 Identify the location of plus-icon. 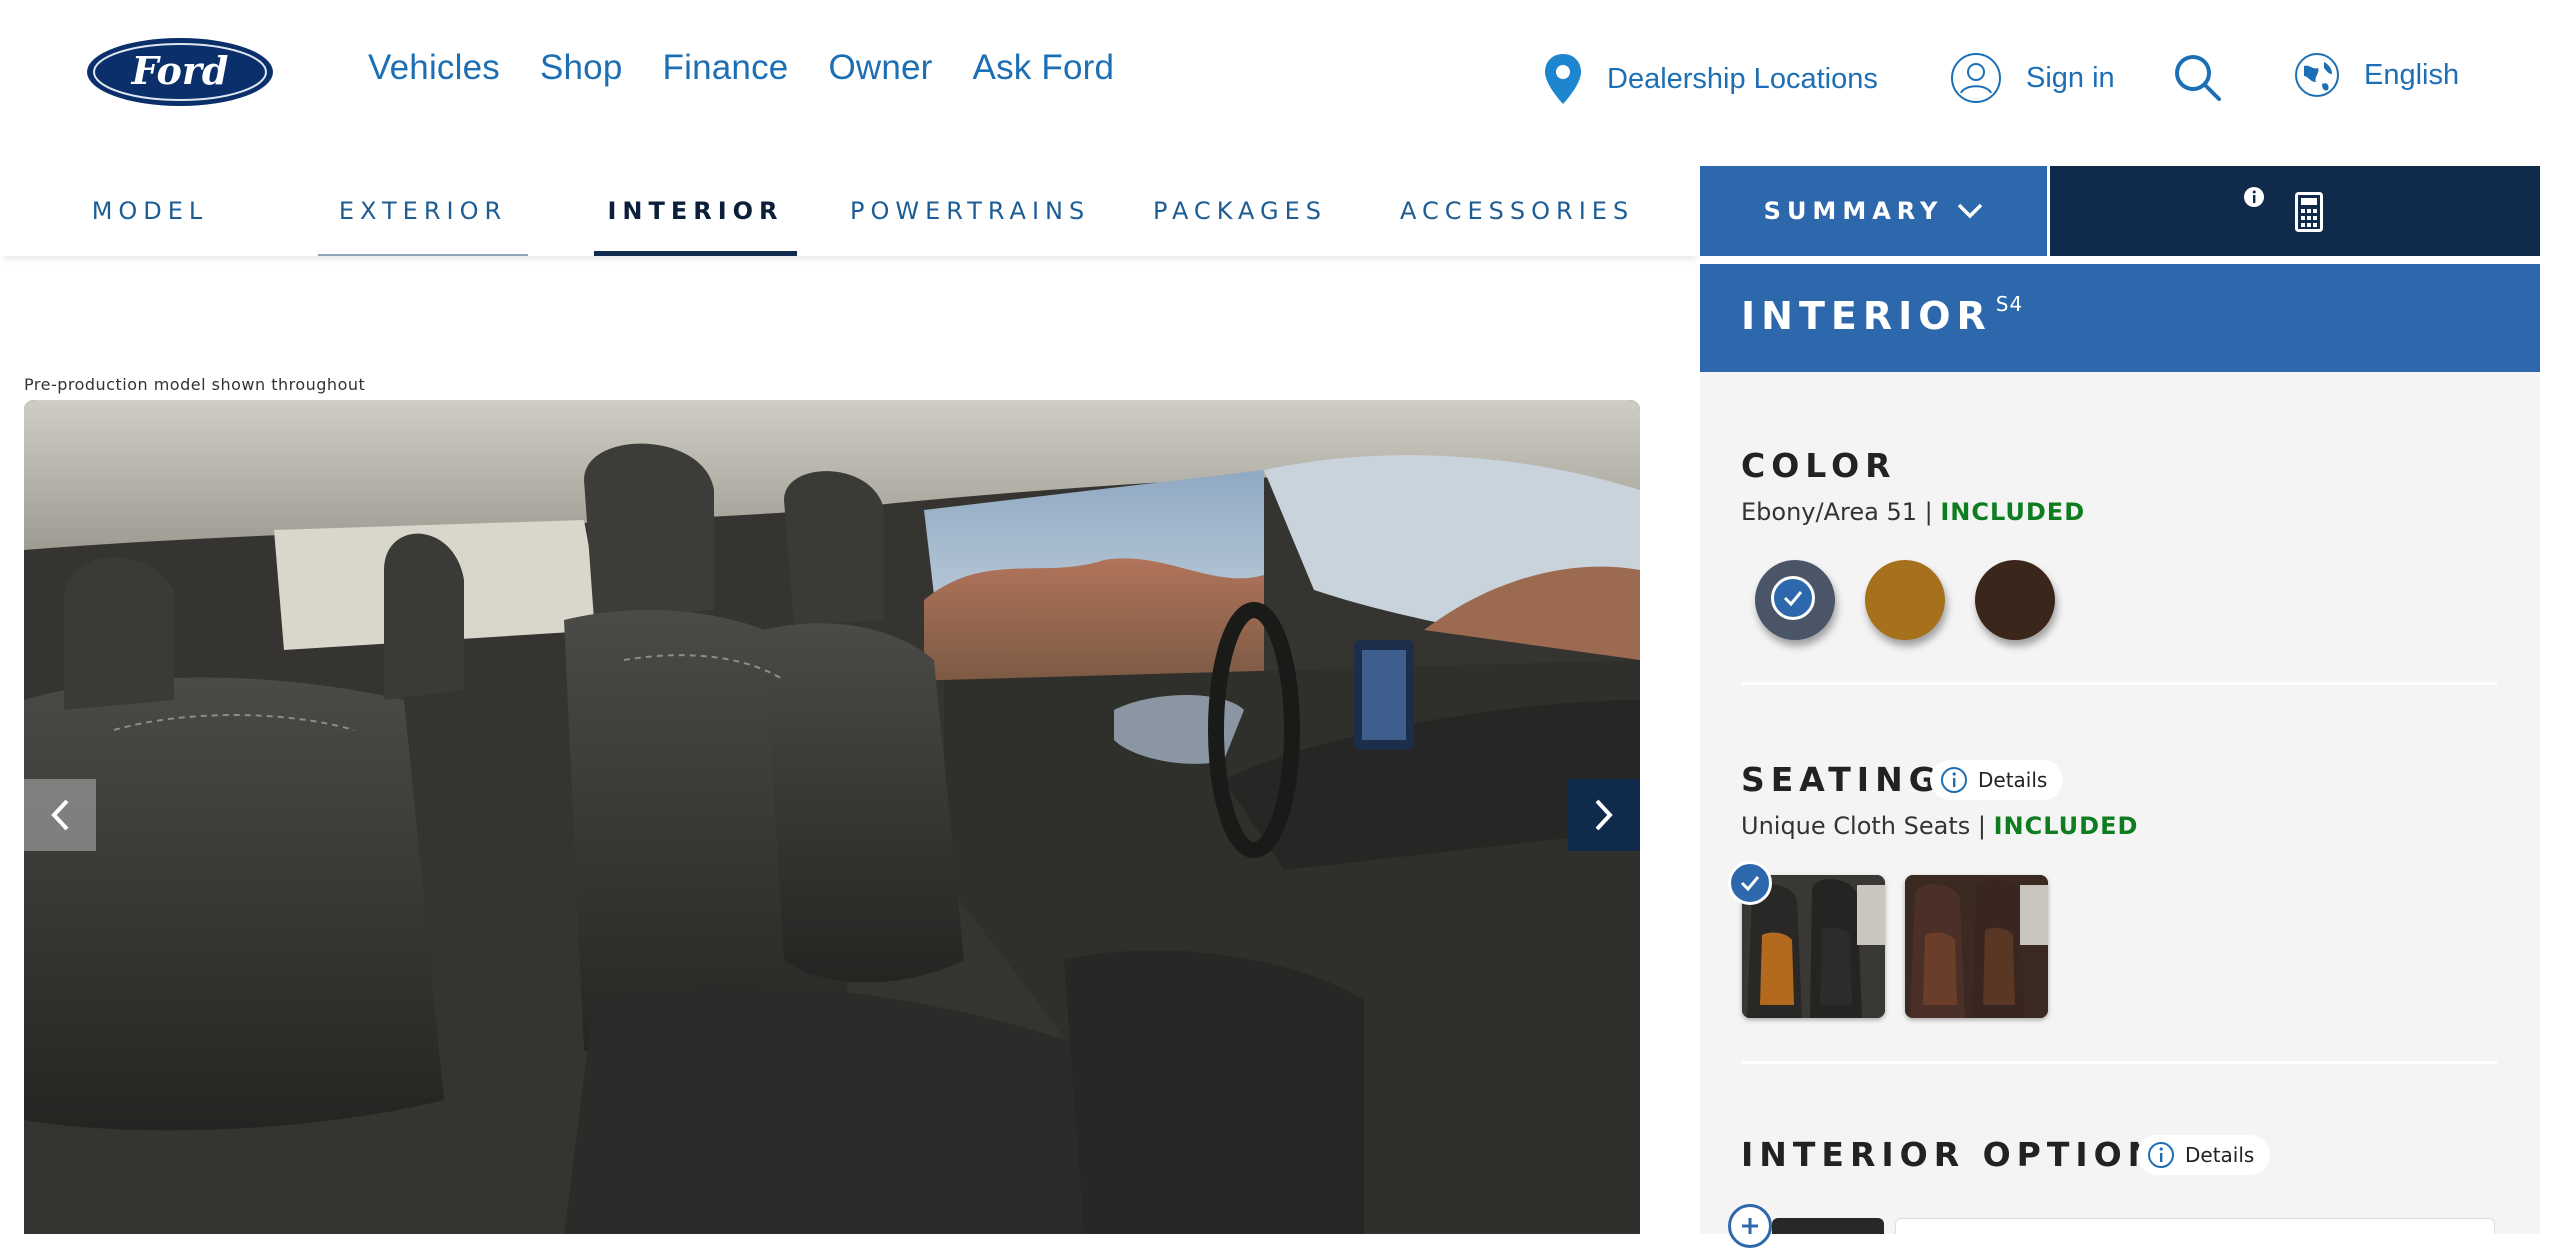
(1750, 1226).